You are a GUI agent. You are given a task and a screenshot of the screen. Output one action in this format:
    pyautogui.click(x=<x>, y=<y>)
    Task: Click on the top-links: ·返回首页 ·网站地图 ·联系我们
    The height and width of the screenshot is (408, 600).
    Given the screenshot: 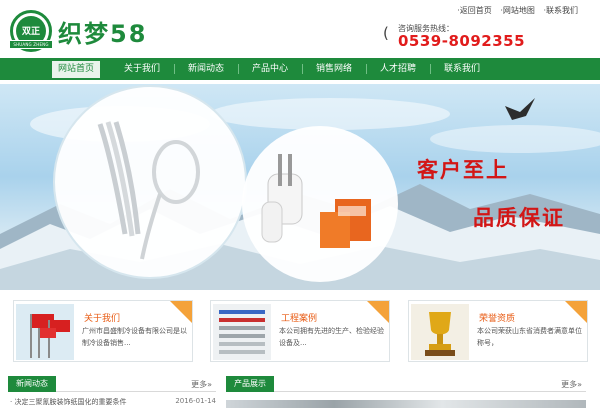 What is the action you would take?
    pyautogui.click(x=514, y=10)
    